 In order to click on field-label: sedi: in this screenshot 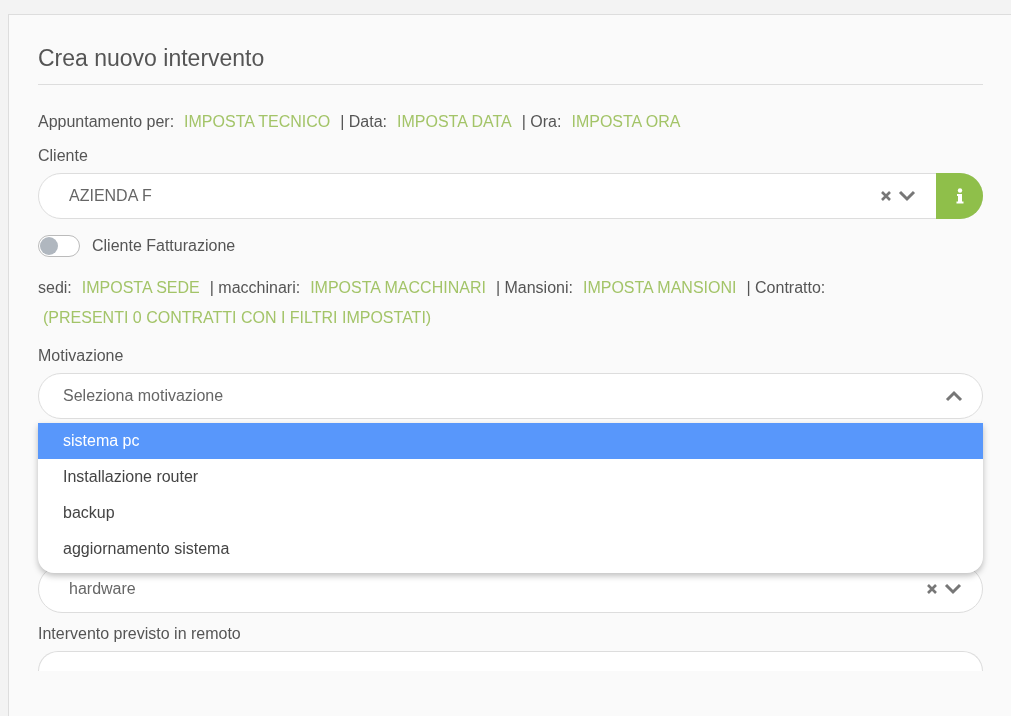, I will do `click(55, 288)`.